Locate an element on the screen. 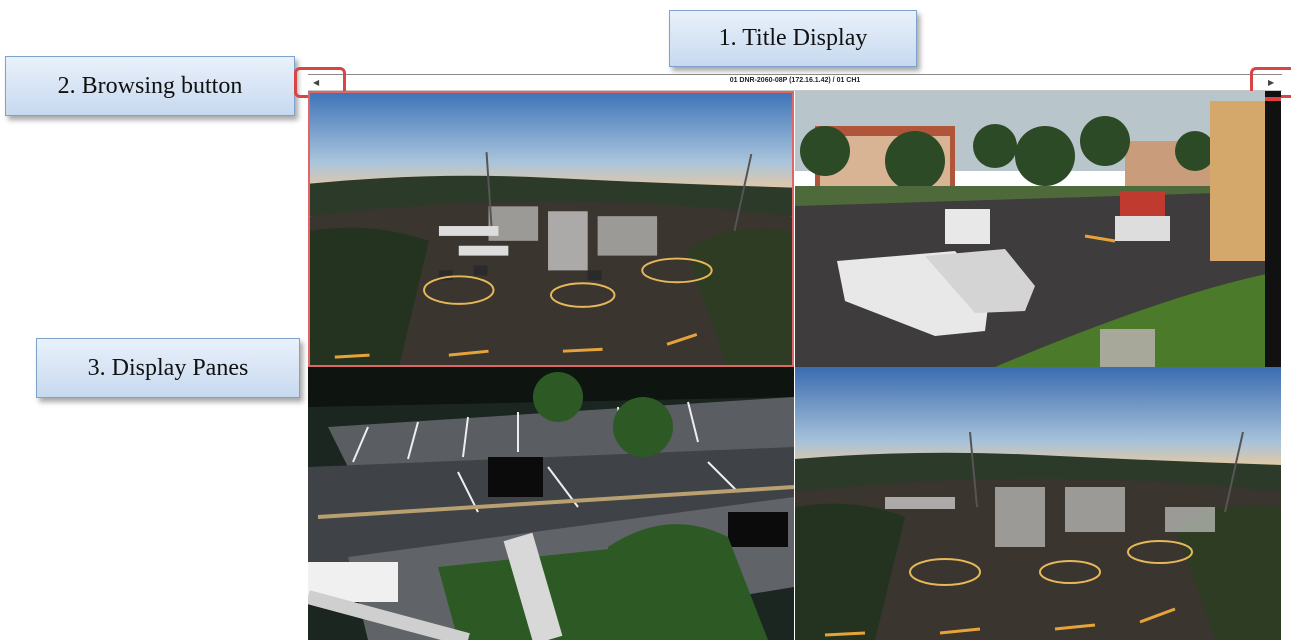 The width and height of the screenshot is (1291, 640). title-display-callout: 1. Title Display is located at coordinates (793, 38).